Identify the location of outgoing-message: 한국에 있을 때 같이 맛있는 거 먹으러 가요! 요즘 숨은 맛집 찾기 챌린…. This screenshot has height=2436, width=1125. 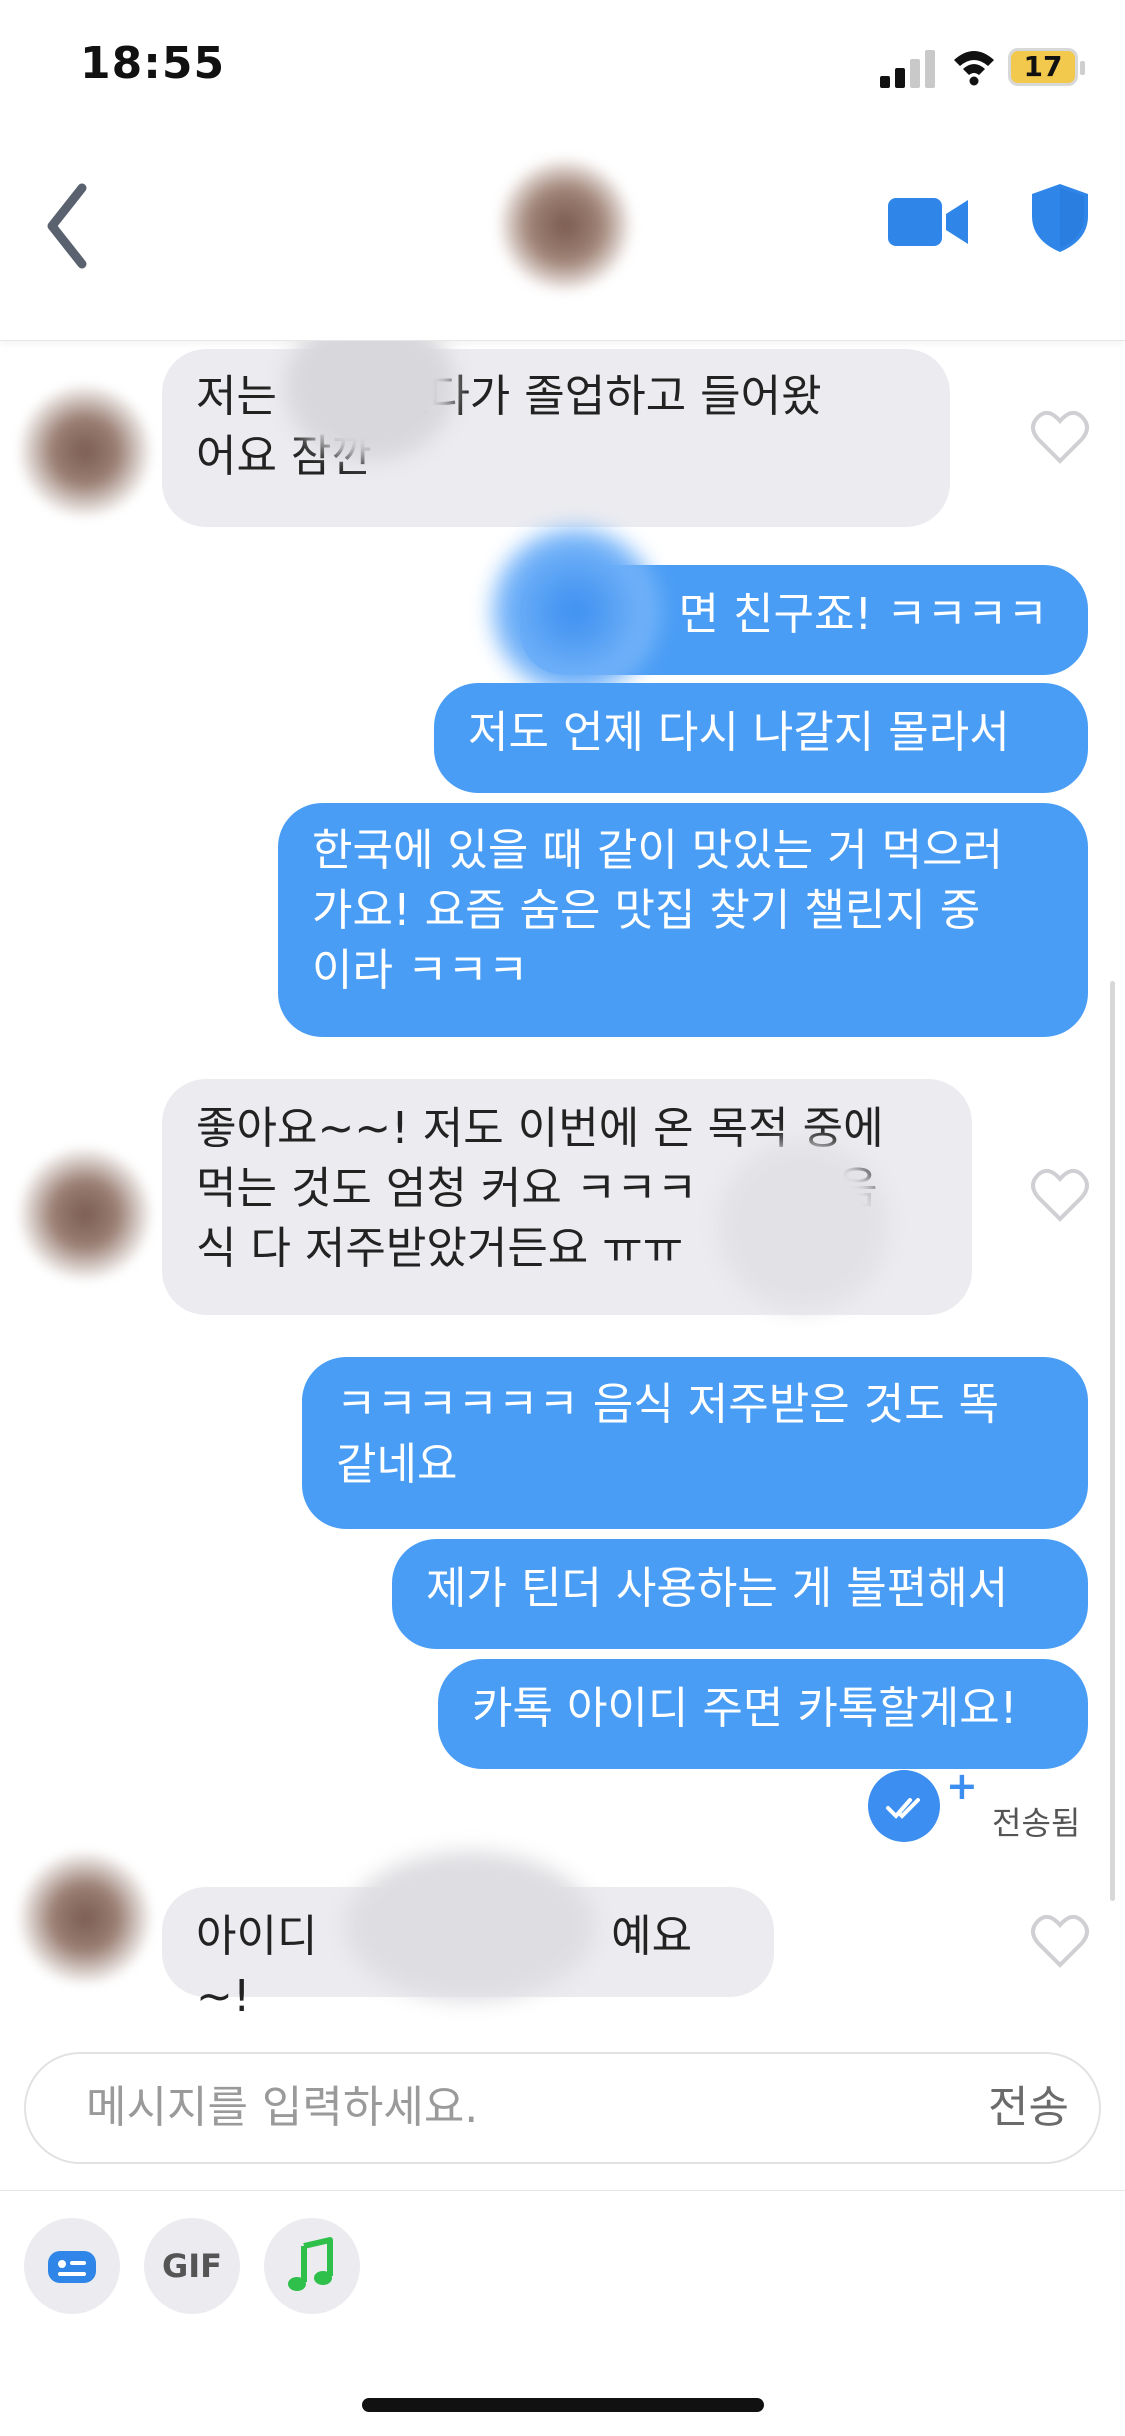
(683, 920).